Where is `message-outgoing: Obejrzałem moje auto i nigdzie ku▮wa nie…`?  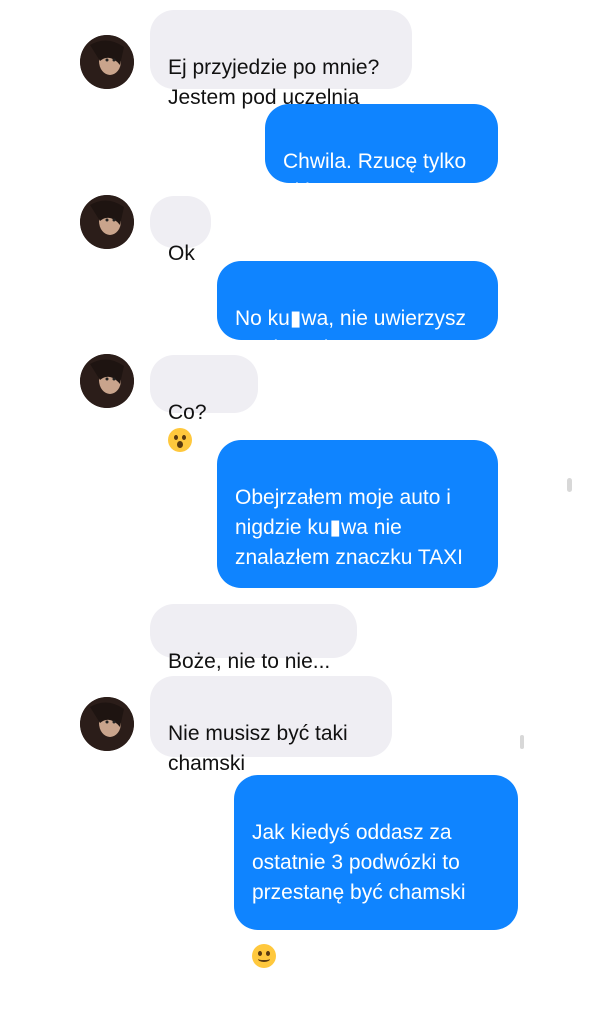
message-outgoing: Obejrzałem moje auto i nigdzie ku▮wa nie… is located at coordinates (357, 536).